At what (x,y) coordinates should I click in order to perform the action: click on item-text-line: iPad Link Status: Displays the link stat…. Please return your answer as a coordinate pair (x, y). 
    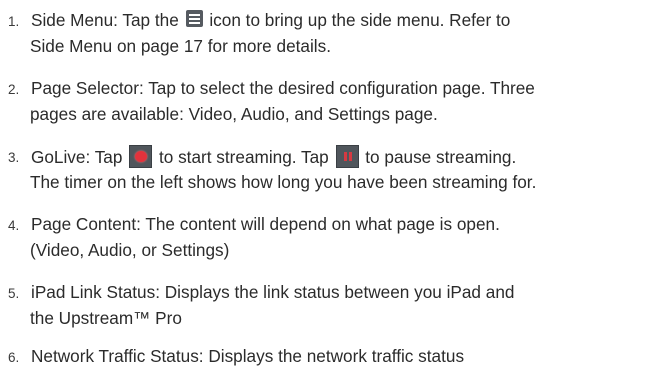
    Looking at the image, I should click on (273, 292).